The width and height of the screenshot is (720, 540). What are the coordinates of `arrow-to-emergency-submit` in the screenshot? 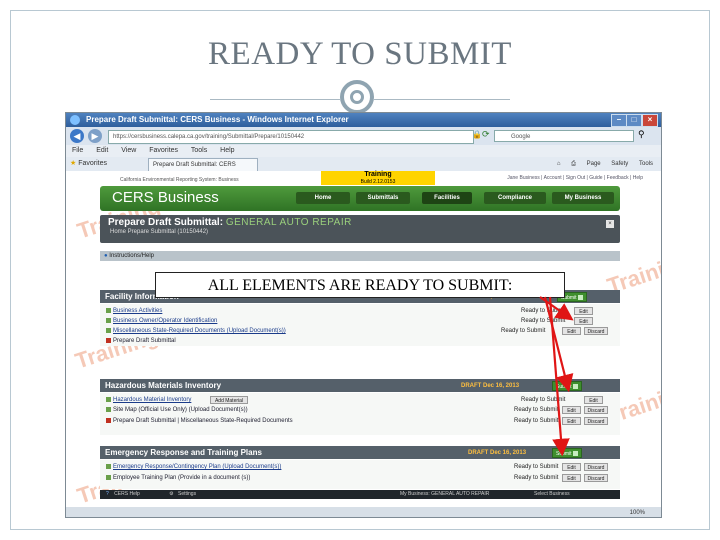 It's located at (559, 376).